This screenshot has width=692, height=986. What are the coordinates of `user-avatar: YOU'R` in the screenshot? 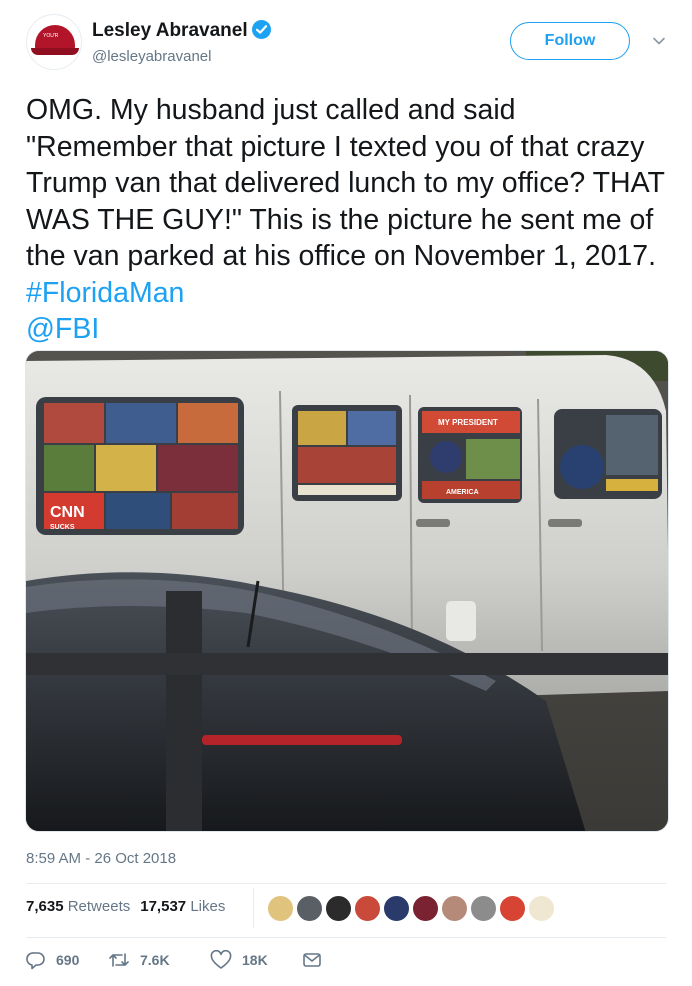 It's located at (54, 42).